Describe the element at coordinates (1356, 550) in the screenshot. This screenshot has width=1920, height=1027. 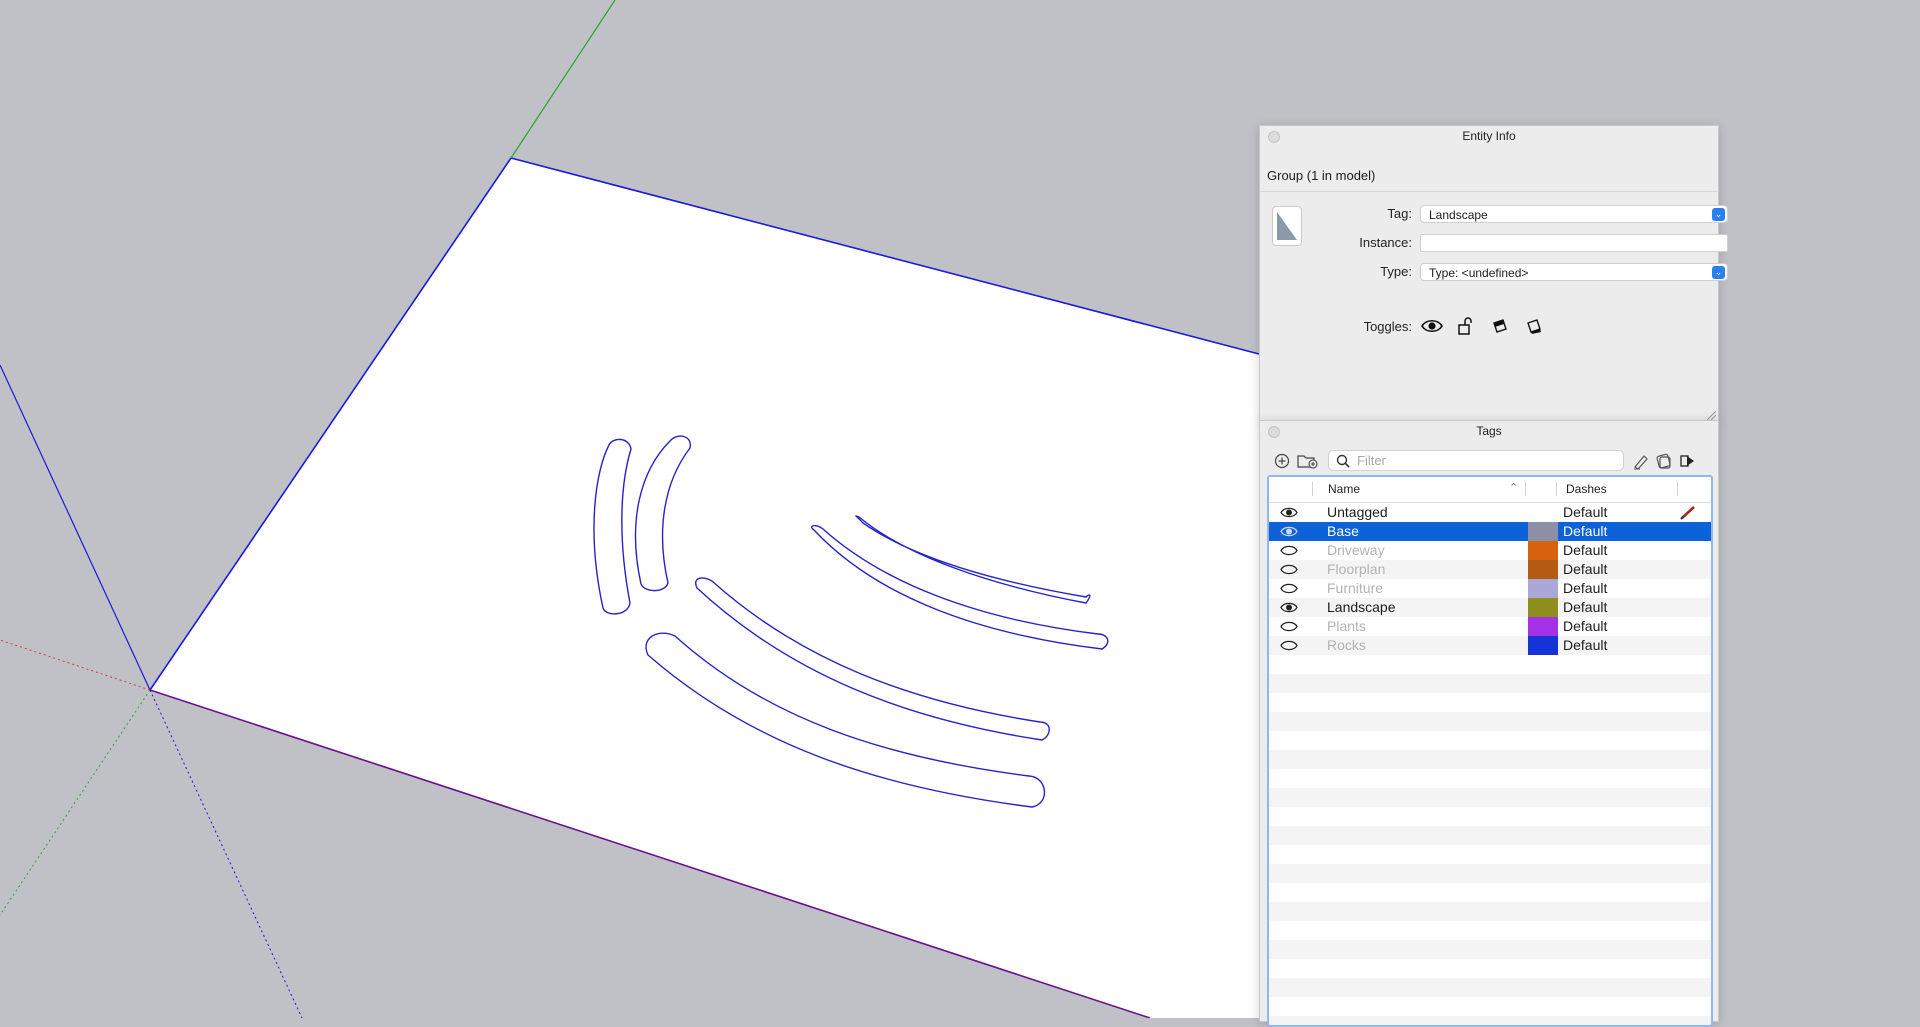
I see `tag-name: Driveway` at that location.